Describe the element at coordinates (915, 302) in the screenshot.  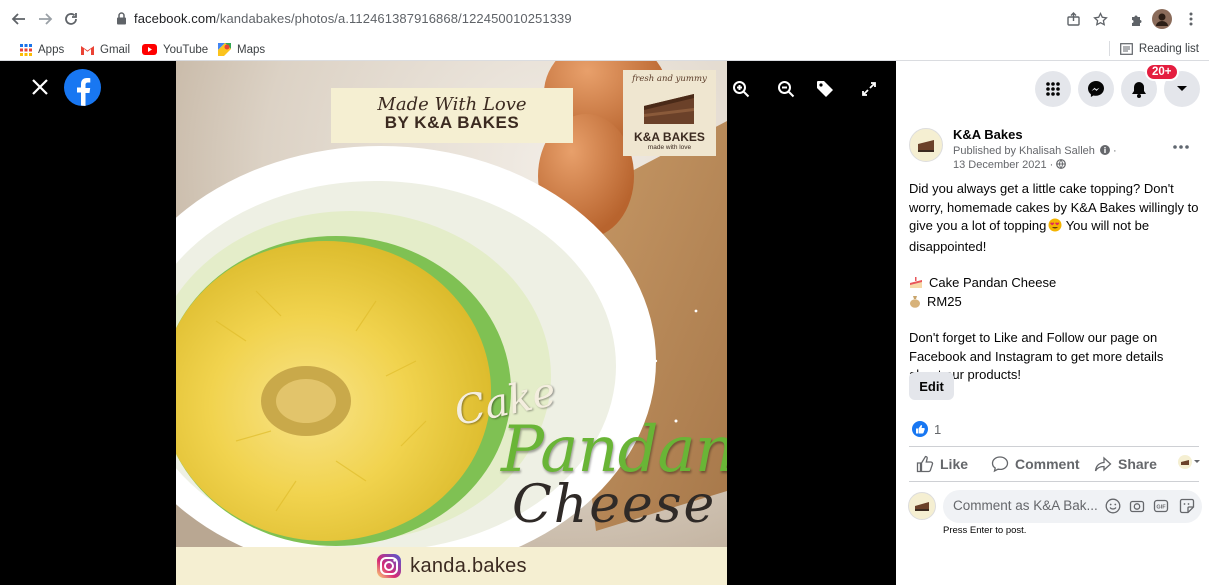
I see `money-bag-emoji-icon` at that location.